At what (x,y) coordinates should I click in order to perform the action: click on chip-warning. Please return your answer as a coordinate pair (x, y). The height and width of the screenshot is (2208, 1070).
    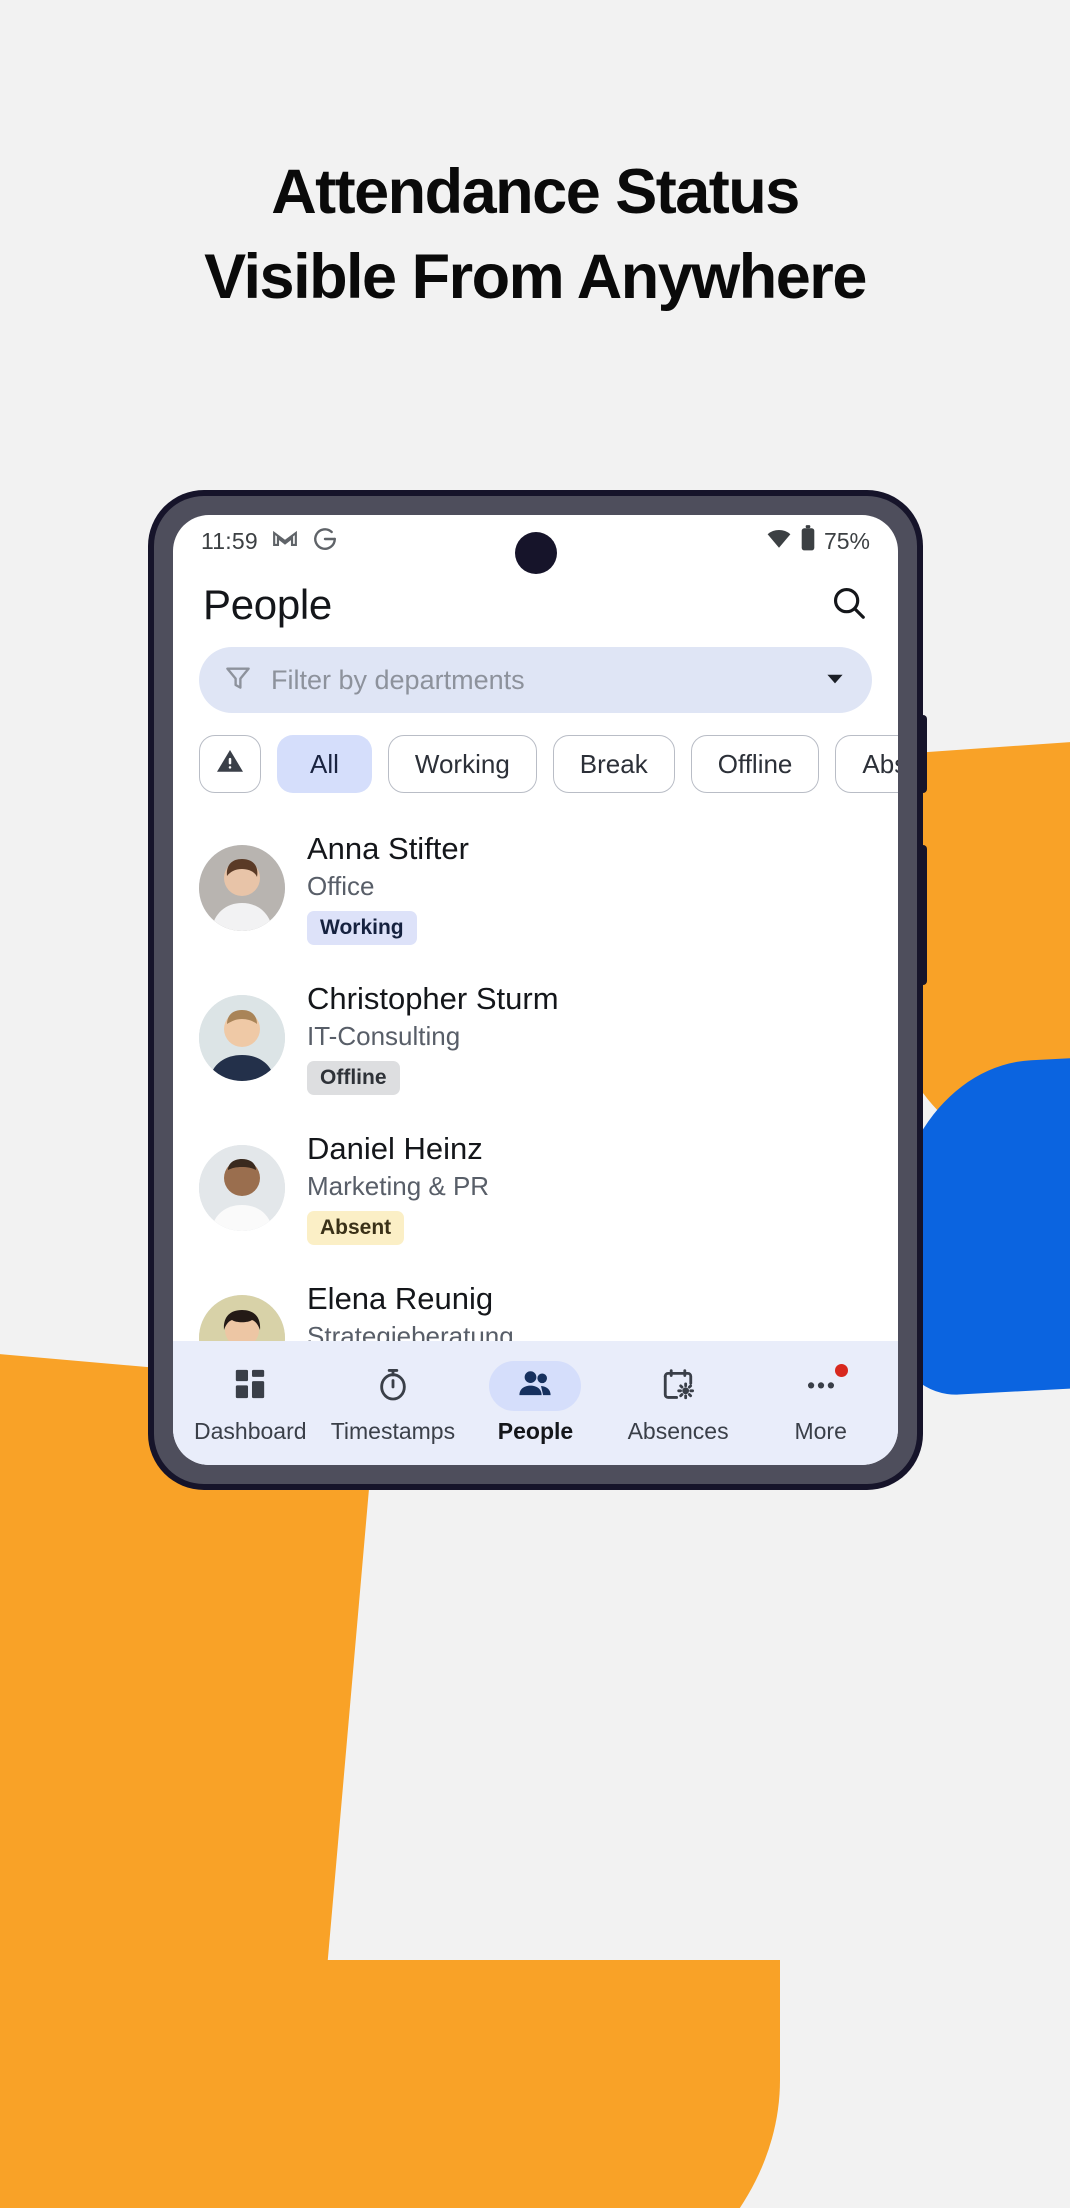
    Looking at the image, I should click on (230, 764).